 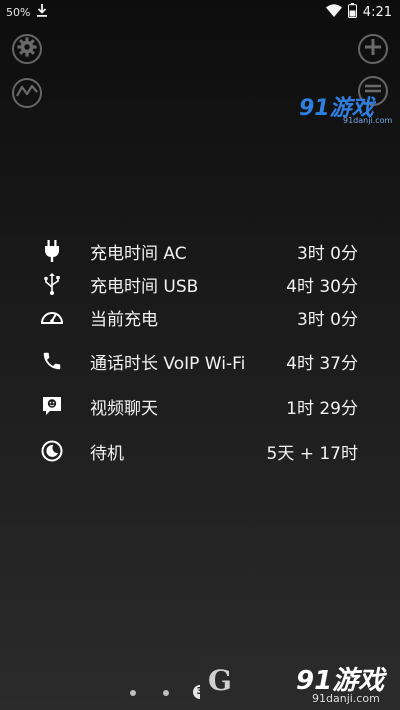 What do you see at coordinates (52, 284) in the screenshot?
I see `usb-icon` at bounding box center [52, 284].